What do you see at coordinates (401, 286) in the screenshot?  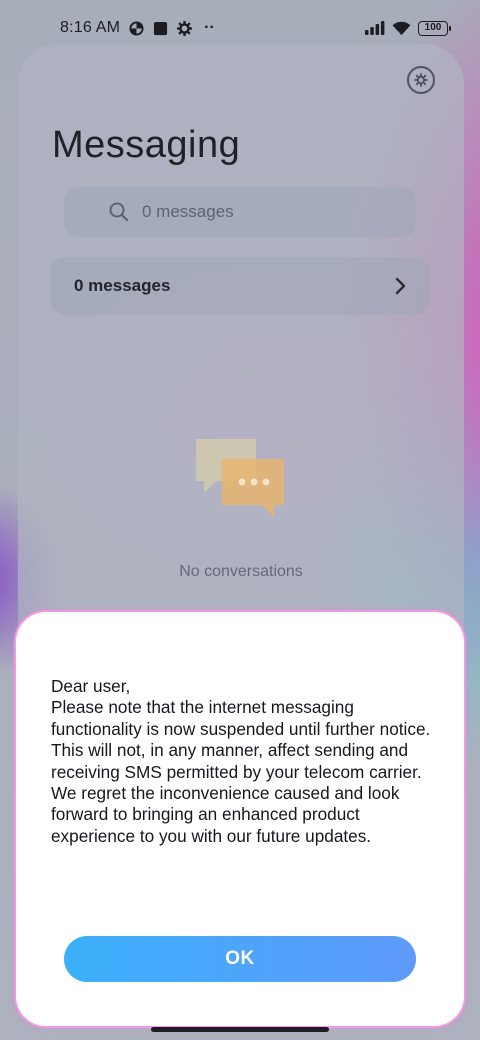 I see `chevron-right-icon` at bounding box center [401, 286].